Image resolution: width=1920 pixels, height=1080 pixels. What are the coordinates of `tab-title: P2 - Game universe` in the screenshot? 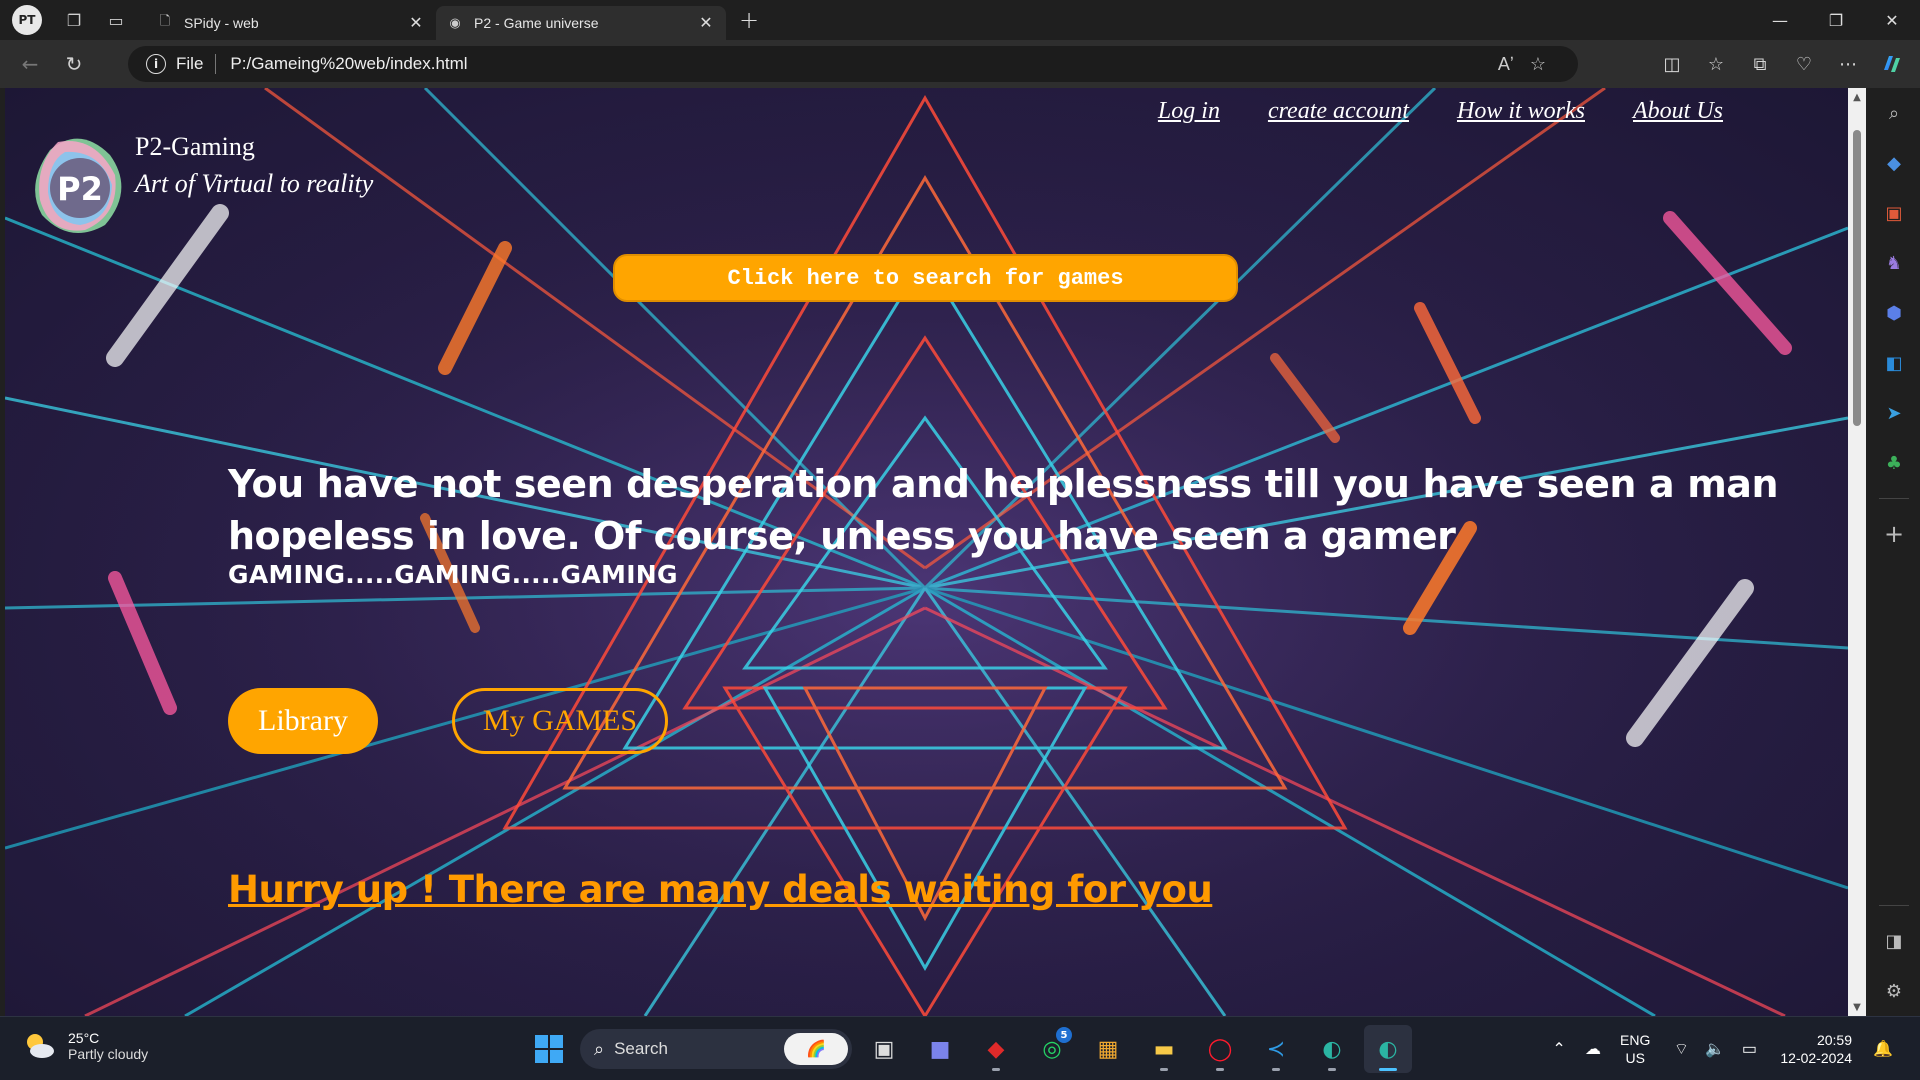 It's located at (536, 23).